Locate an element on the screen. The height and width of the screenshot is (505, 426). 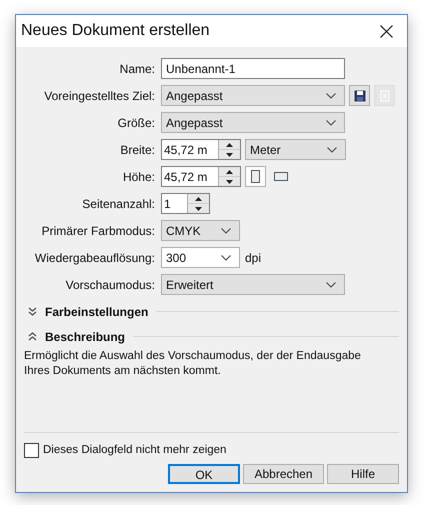
field-label: Primärer Farbmodus: is located at coordinates (98, 231).